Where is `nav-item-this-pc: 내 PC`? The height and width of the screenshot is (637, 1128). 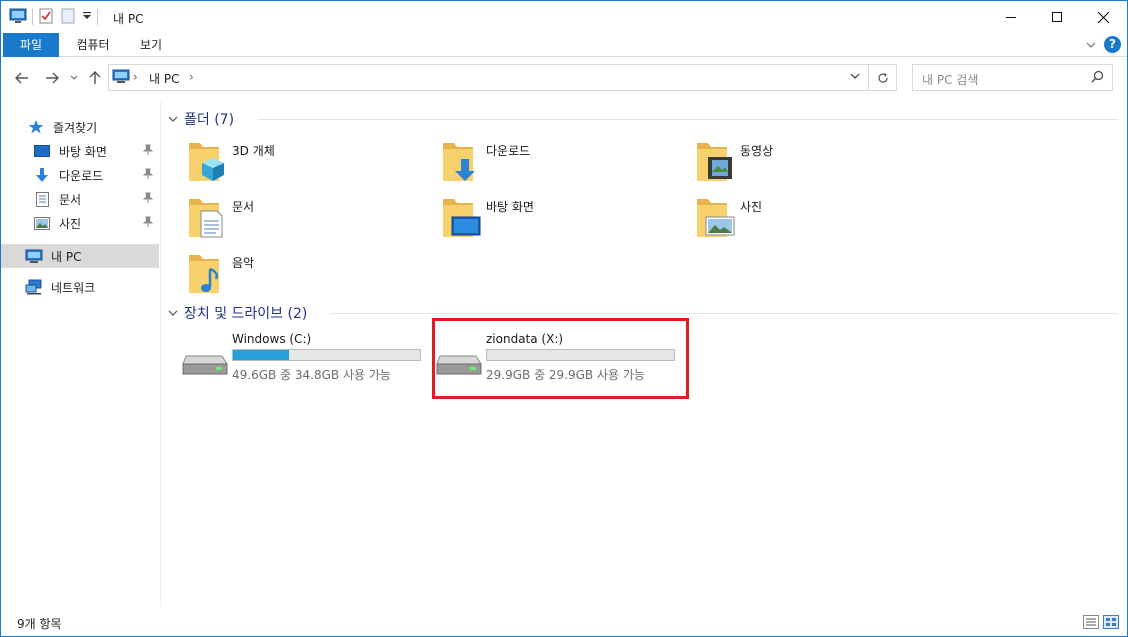 nav-item-this-pc: 내 PC is located at coordinates (80, 256).